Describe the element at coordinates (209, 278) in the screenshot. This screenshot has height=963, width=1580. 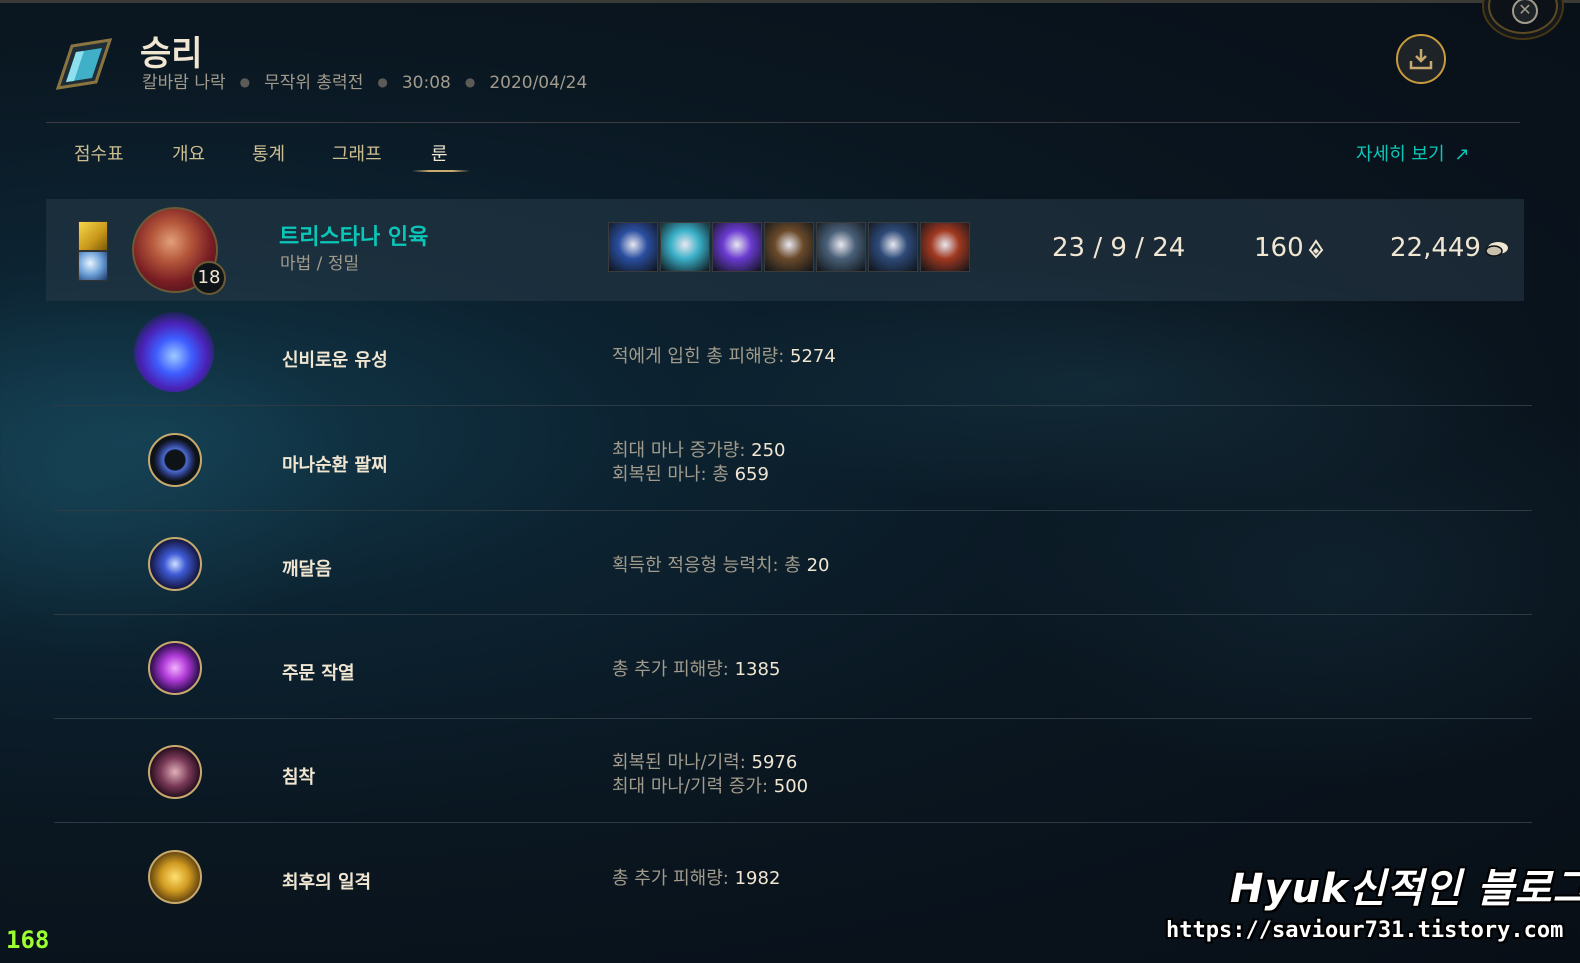
I see `champion-level: 18` at that location.